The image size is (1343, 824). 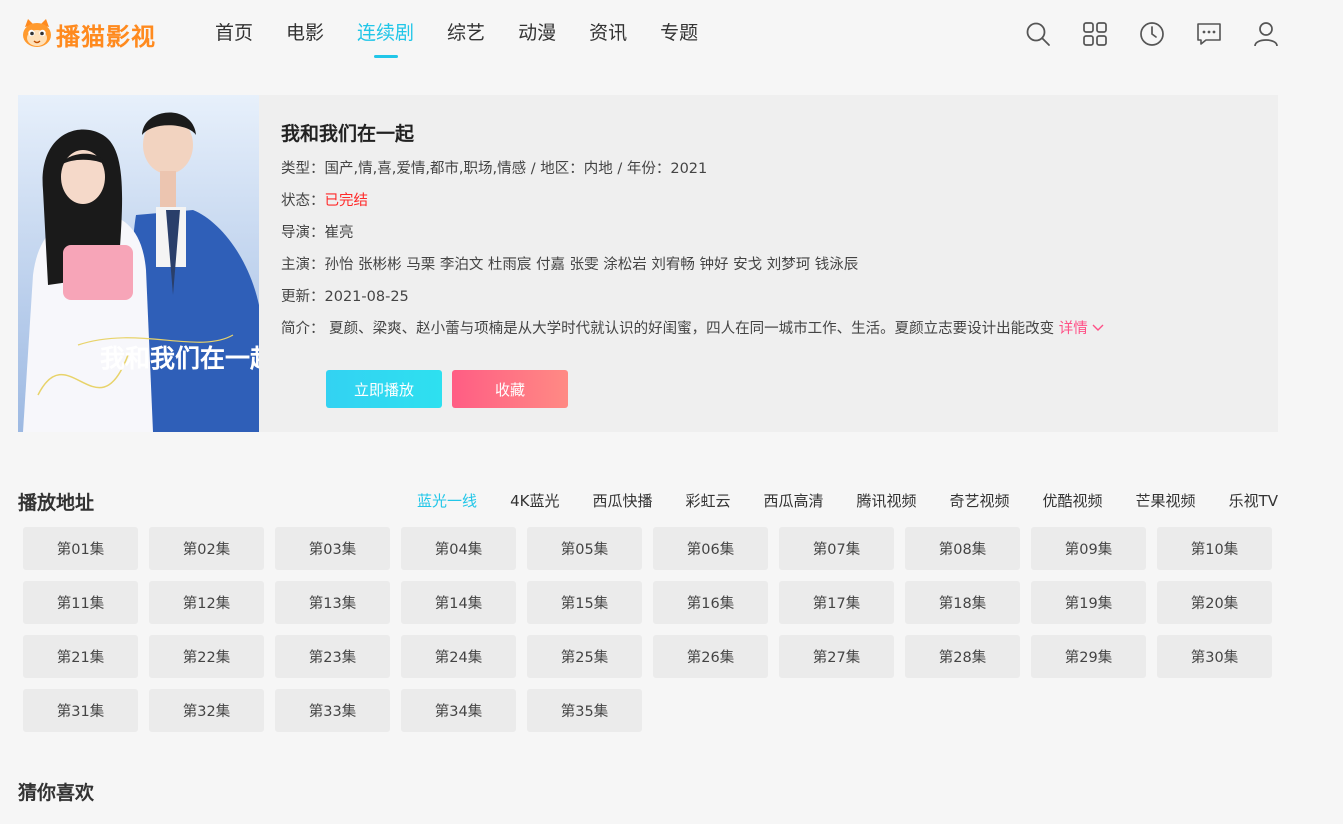 What do you see at coordinates (537, 38) in the screenshot?
I see `nav-item-anime: 动漫` at bounding box center [537, 38].